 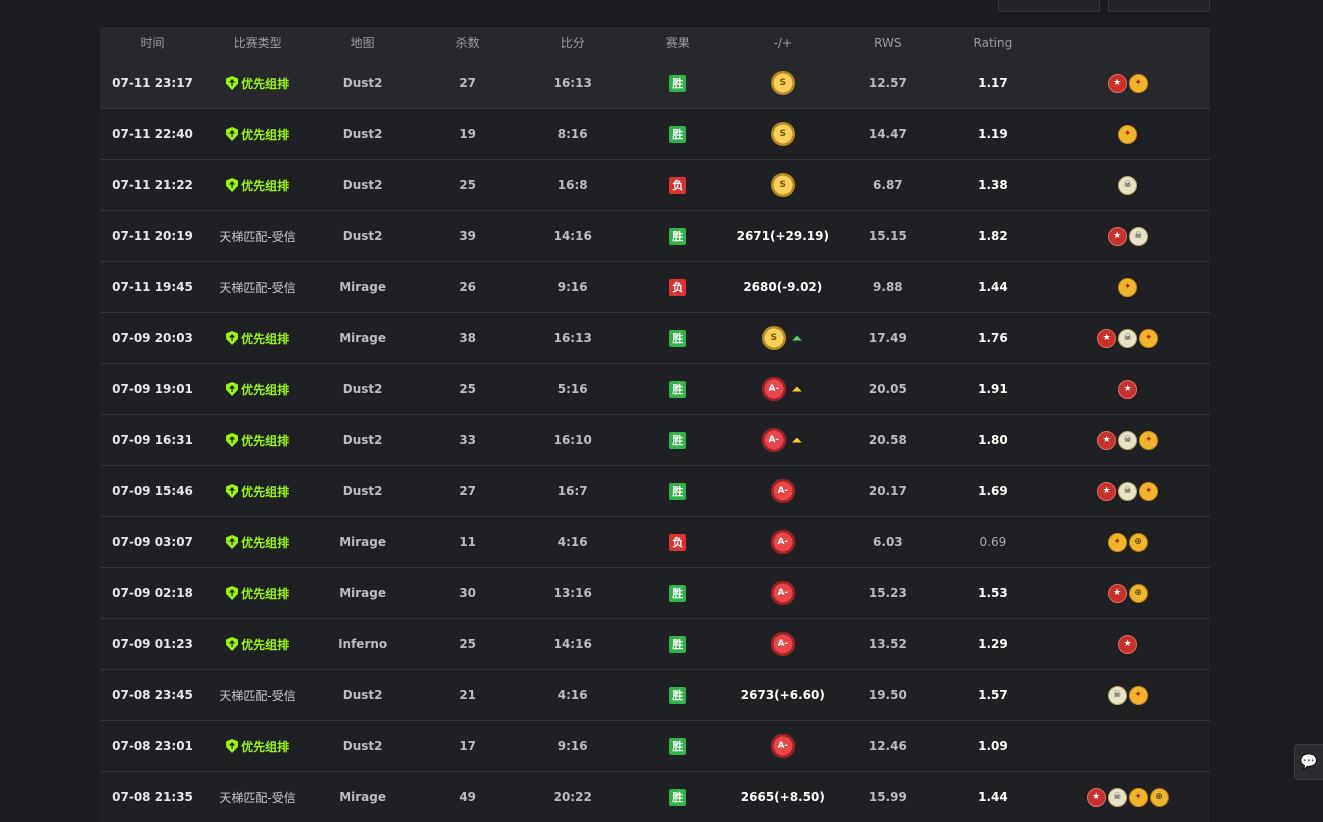 I want to click on elo-delta: 2665(+8.50), so click(x=782, y=797).